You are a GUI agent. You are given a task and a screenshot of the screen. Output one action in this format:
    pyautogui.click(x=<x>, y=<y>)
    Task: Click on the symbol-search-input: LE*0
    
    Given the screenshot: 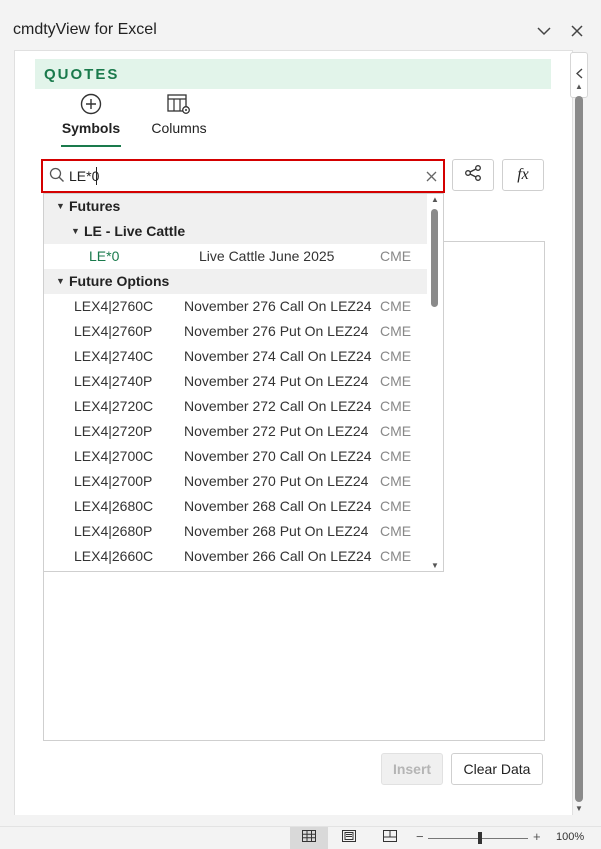 What is the action you would take?
    pyautogui.click(x=243, y=176)
    